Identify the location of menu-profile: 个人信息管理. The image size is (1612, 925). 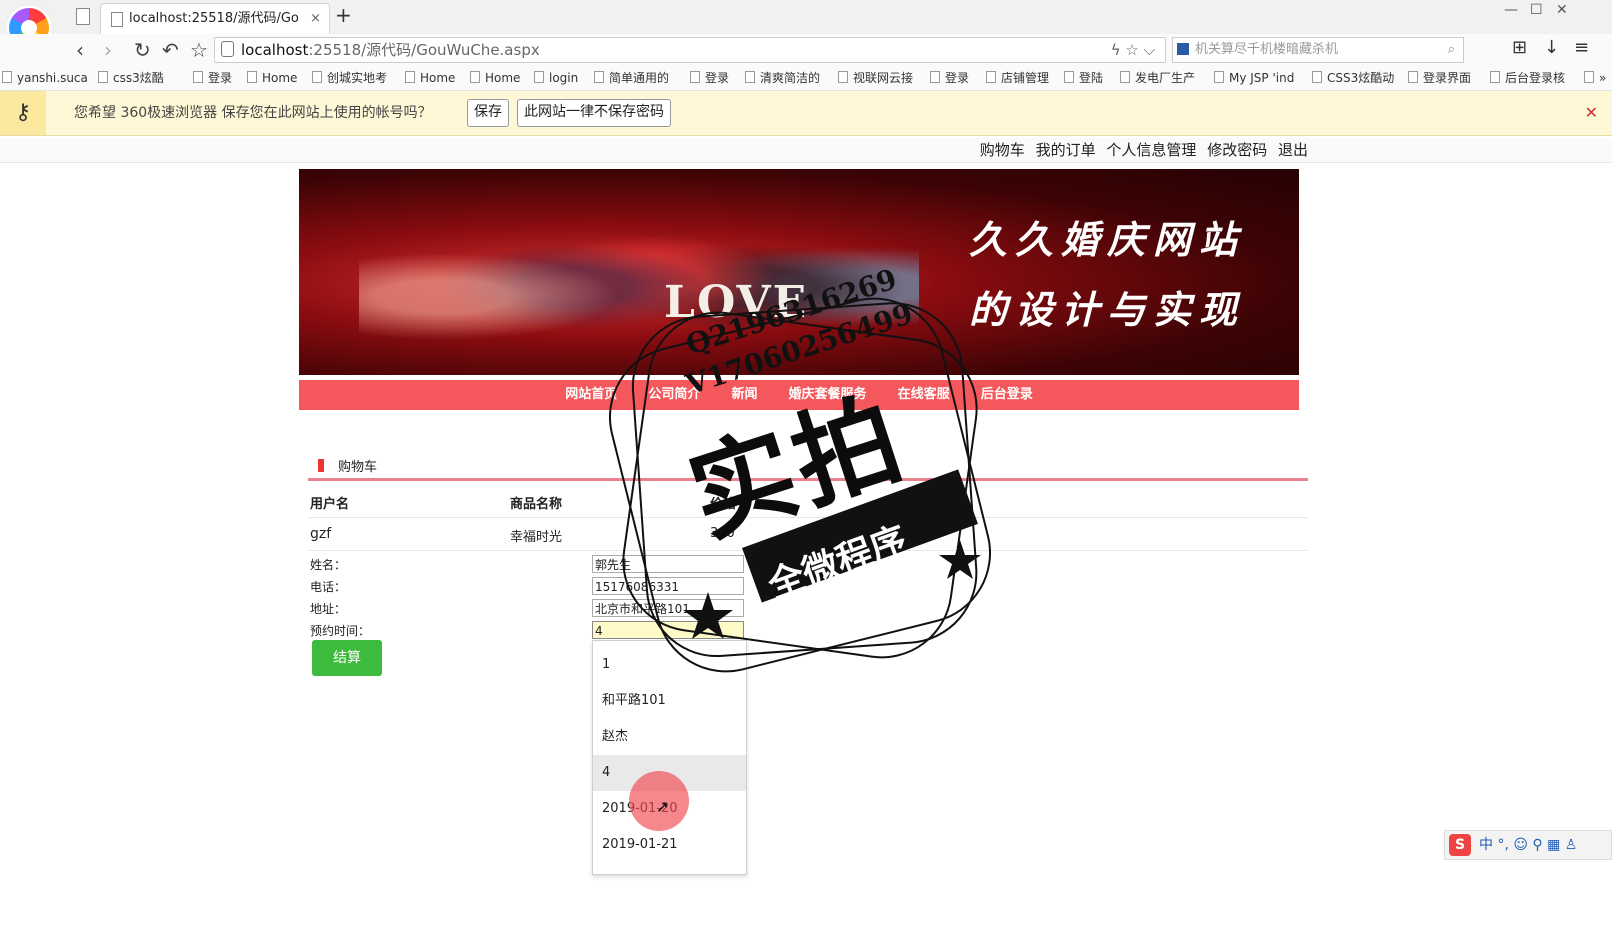
(1151, 150).